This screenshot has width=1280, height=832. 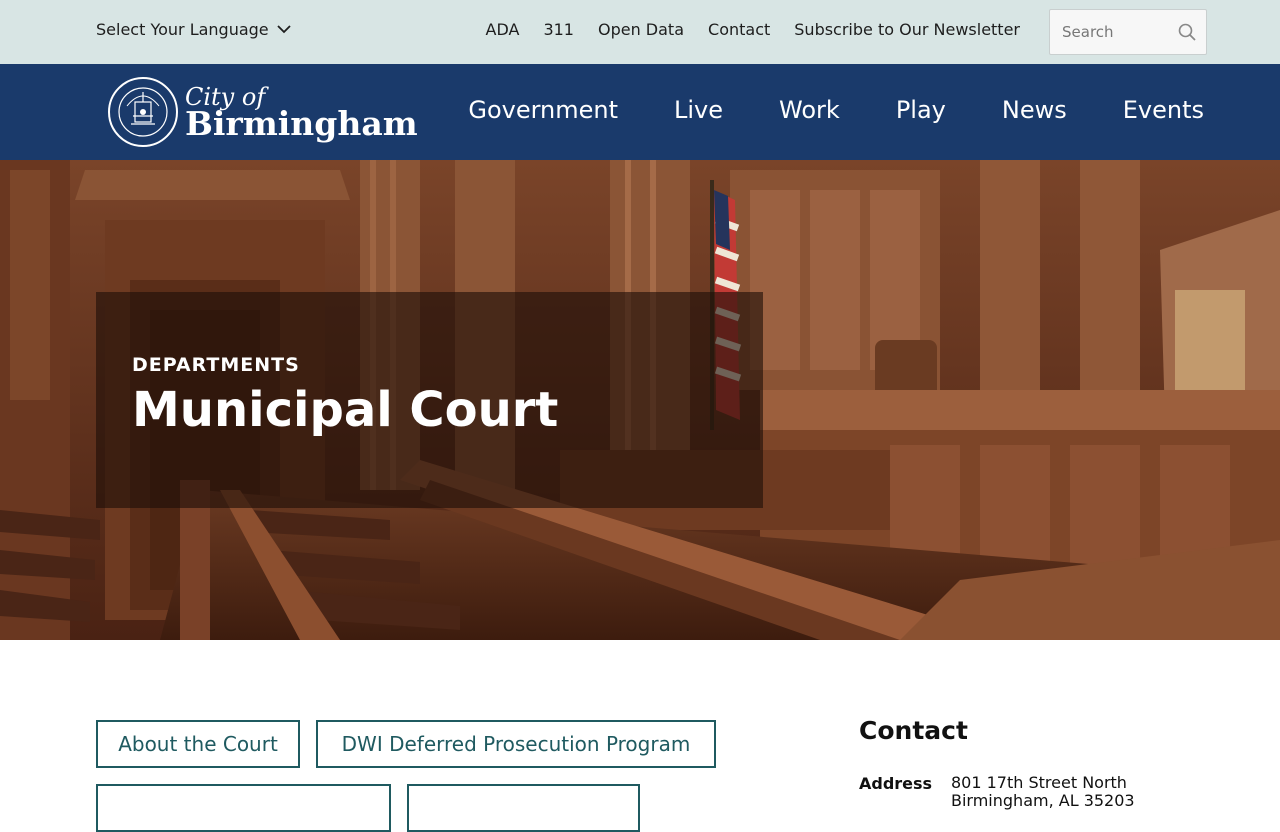 I want to click on about-court-button: About the Court, so click(x=198, y=744).